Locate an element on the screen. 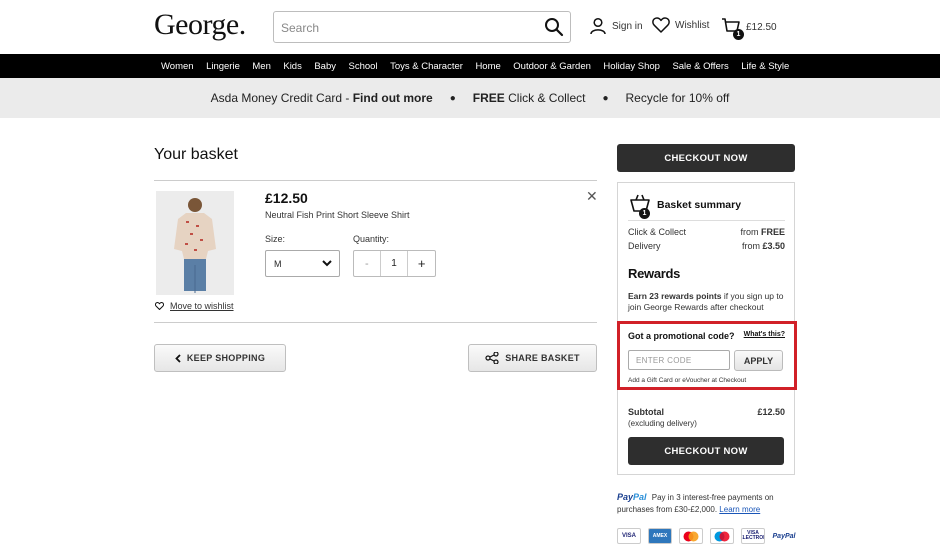 Image resolution: width=940 pixels, height=552 pixels. subtotal-row: Subtotal £12.50 is located at coordinates (706, 412).